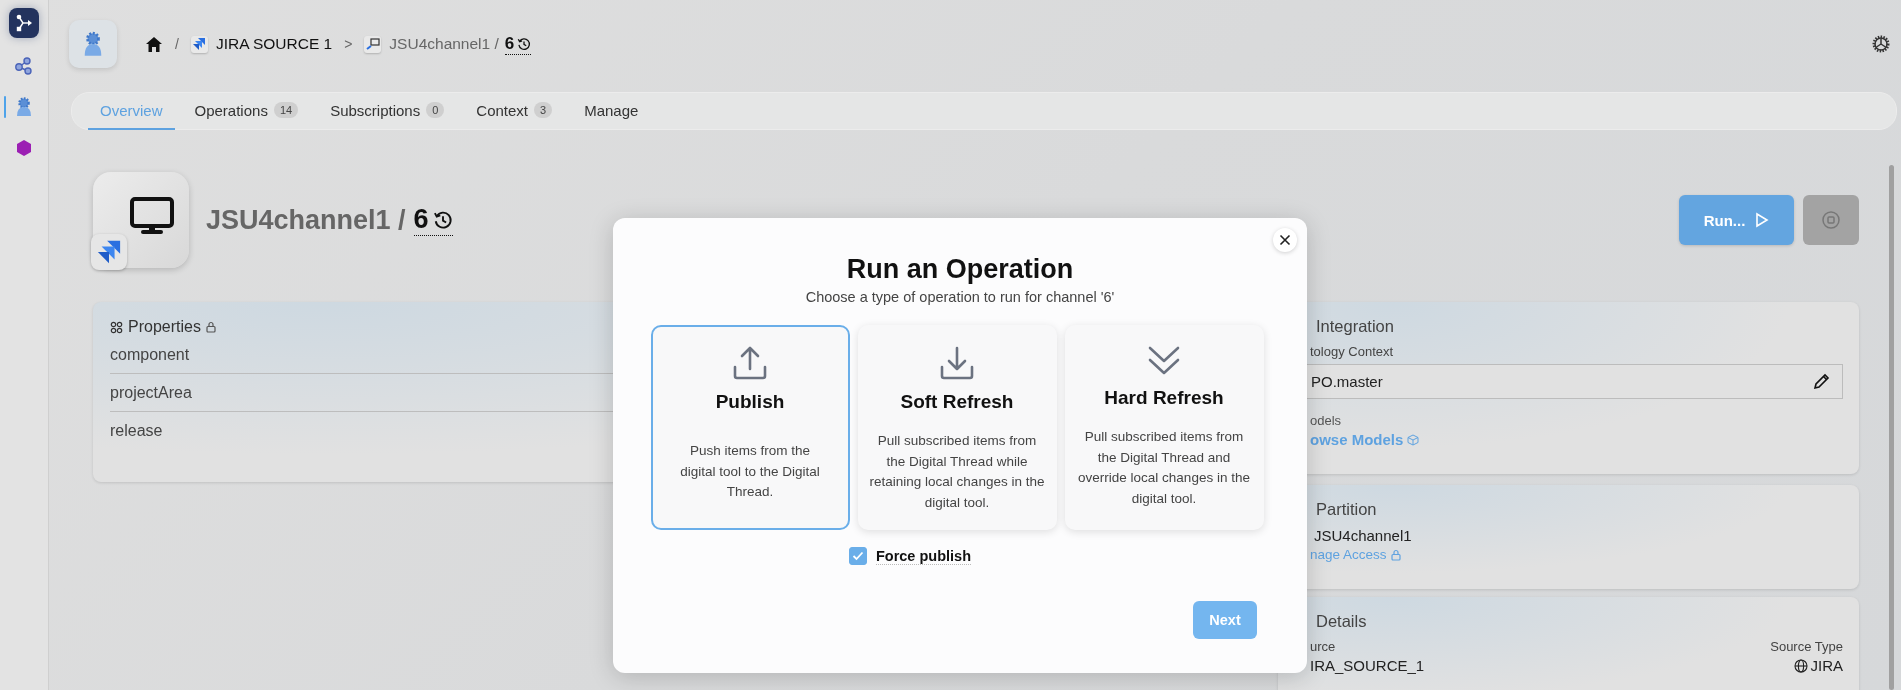 Image resolution: width=1901 pixels, height=690 pixels. I want to click on card-title: Partition, so click(1346, 509).